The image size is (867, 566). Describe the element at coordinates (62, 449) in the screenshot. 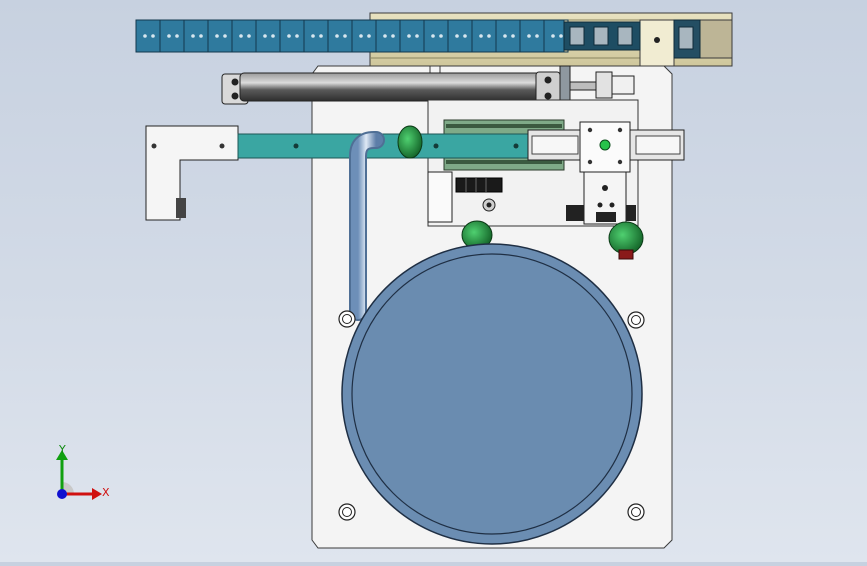

I see `triad-y-label: Y` at that location.